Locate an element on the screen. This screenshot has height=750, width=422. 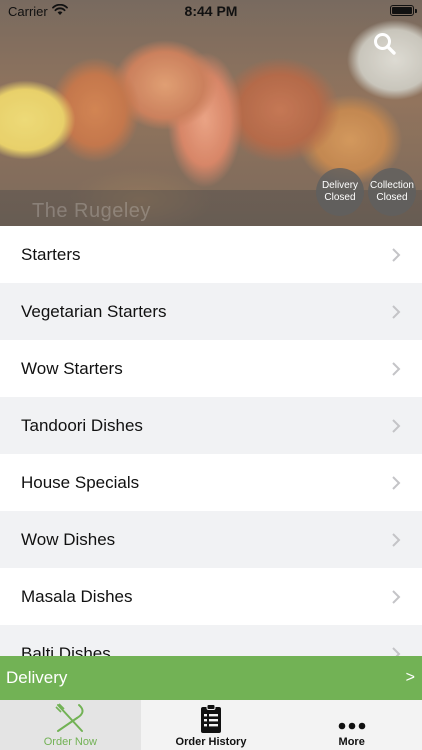
menu-item-house-specials: House Specials is located at coordinates (211, 482).